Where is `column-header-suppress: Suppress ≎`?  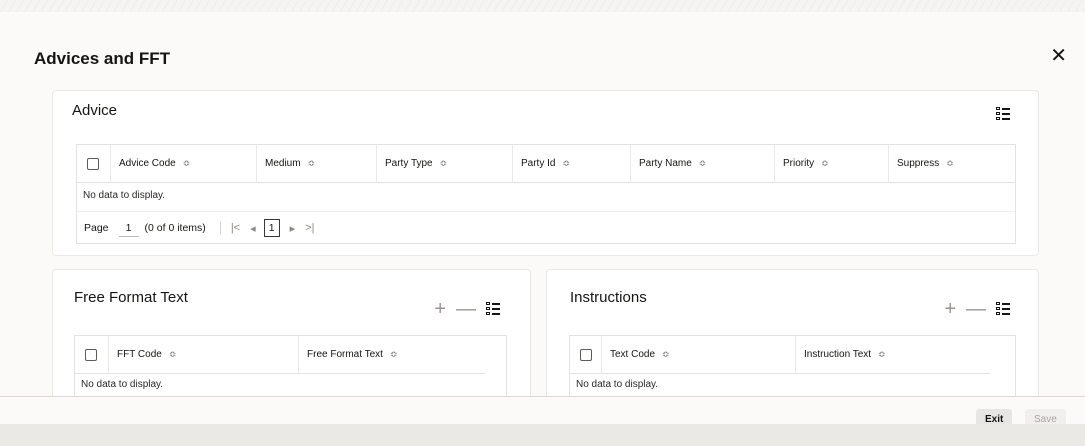 column-header-suppress: Suppress ≎ is located at coordinates (952, 164).